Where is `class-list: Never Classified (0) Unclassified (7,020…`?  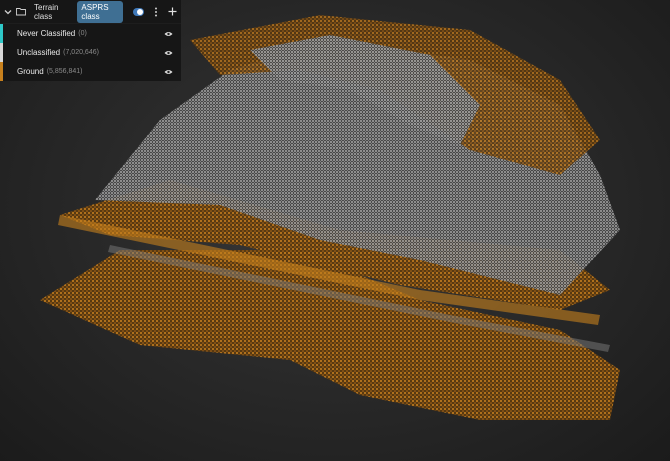 class-list: Never Classified (0) Unclassified (7,020… is located at coordinates (90, 52).